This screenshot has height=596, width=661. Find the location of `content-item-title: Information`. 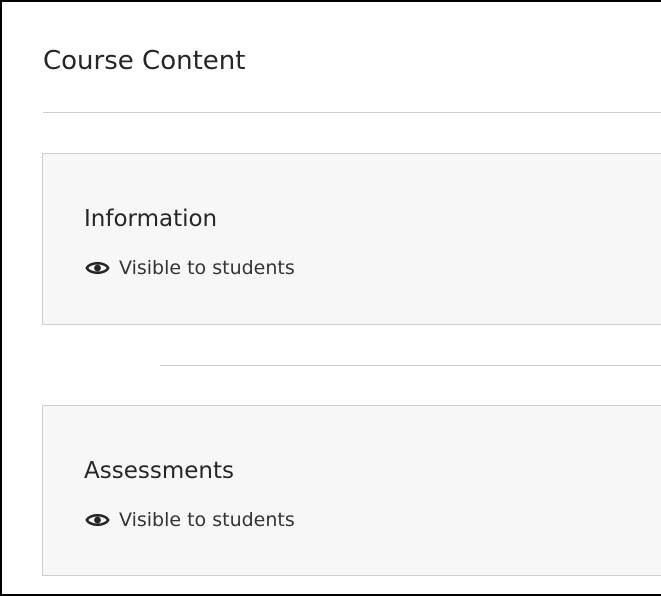

content-item-title: Information is located at coordinates (150, 219).